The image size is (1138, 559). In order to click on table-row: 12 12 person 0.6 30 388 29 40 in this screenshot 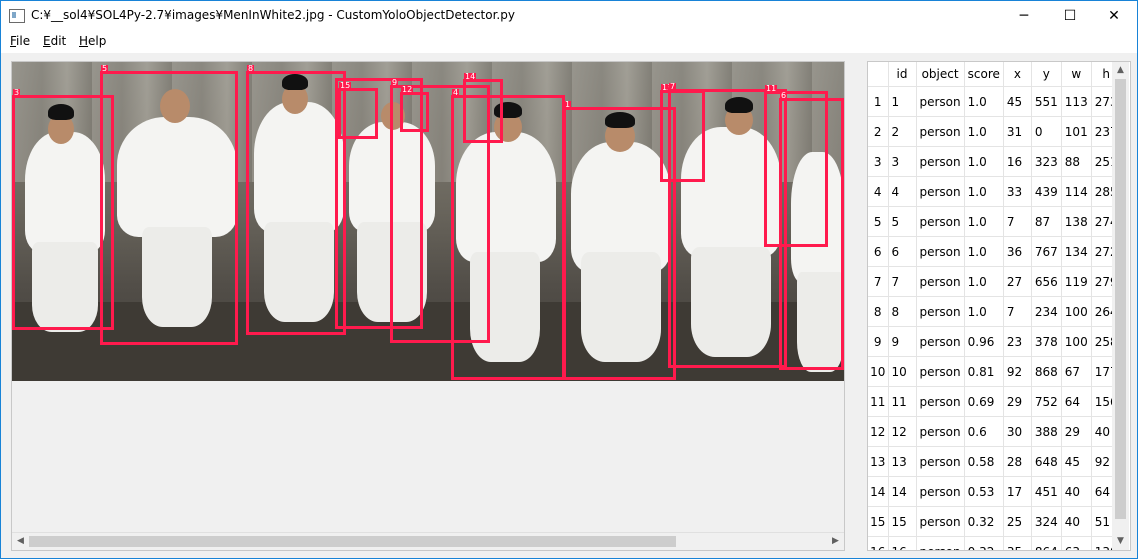, I will do `click(995, 431)`.